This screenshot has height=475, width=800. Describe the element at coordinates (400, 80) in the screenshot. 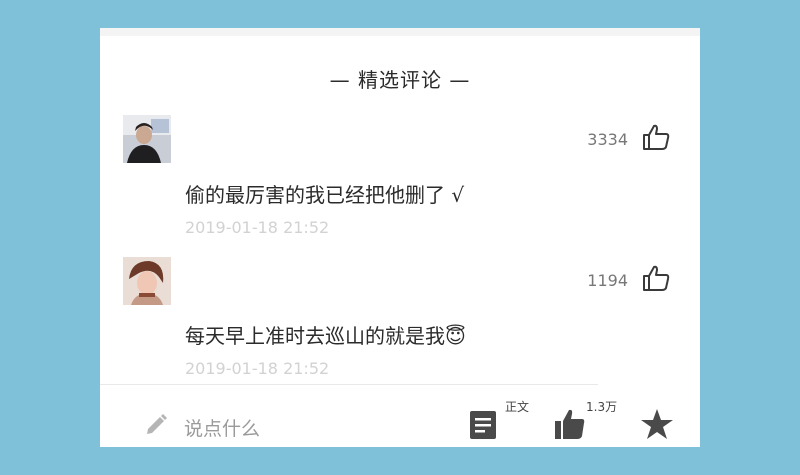

I see `section-title: — 精选评论 —` at that location.